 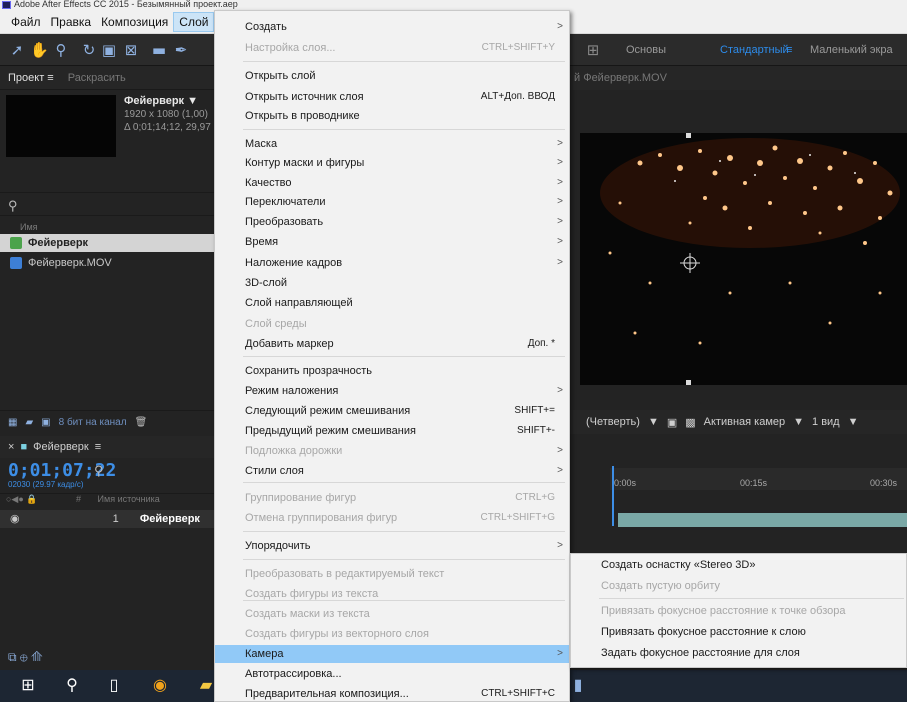 What do you see at coordinates (98, 447) in the screenshot?
I see `panel-menu-icon: ≡` at bounding box center [98, 447].